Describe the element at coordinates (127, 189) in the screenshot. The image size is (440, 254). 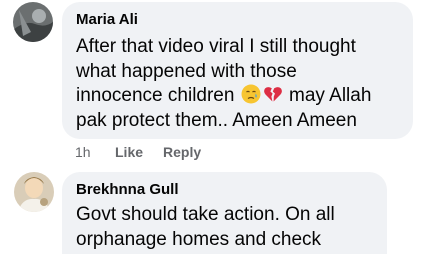
I see `comment-author: Brekhnna Gull` at that location.